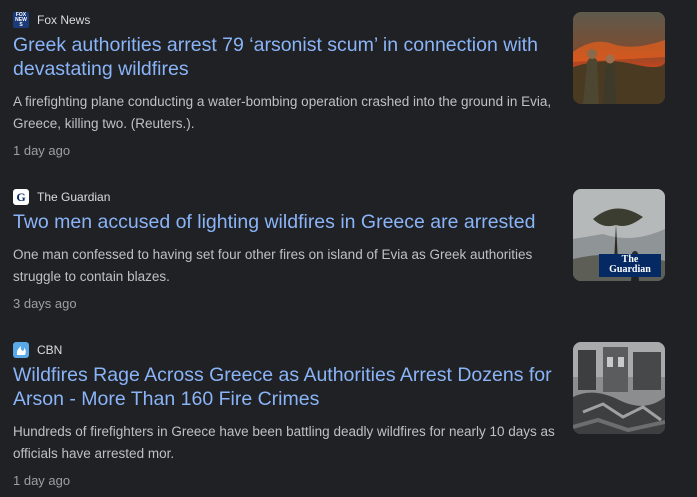 The height and width of the screenshot is (497, 697). What do you see at coordinates (619, 235) in the screenshot?
I see `article-thumbnail: The Guardian` at bounding box center [619, 235].